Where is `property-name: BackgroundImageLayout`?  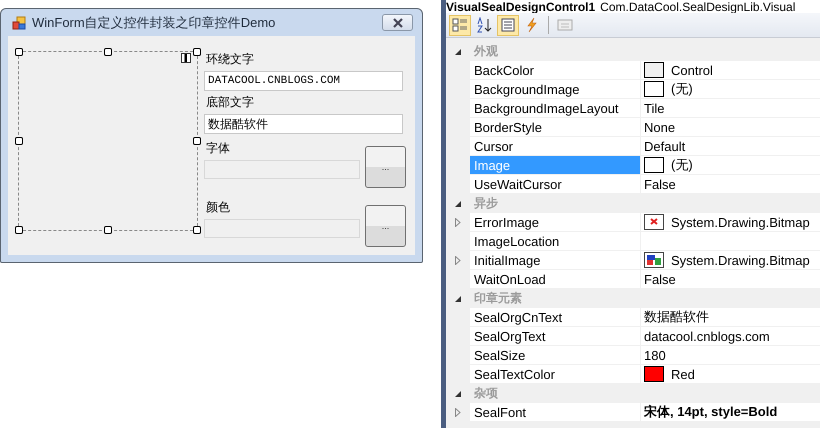
property-name: BackgroundImageLayout is located at coordinates (555, 108).